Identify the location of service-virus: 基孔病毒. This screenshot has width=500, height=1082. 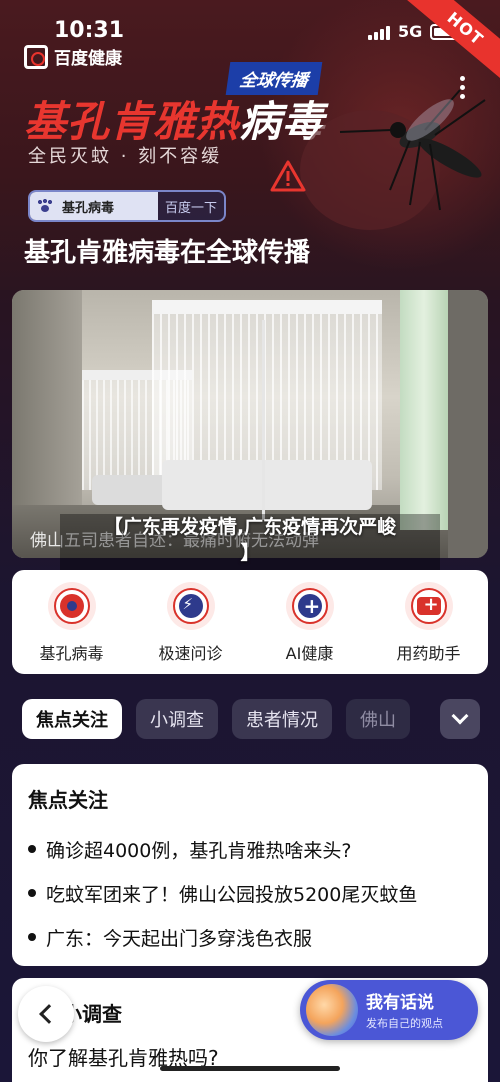
(72, 628).